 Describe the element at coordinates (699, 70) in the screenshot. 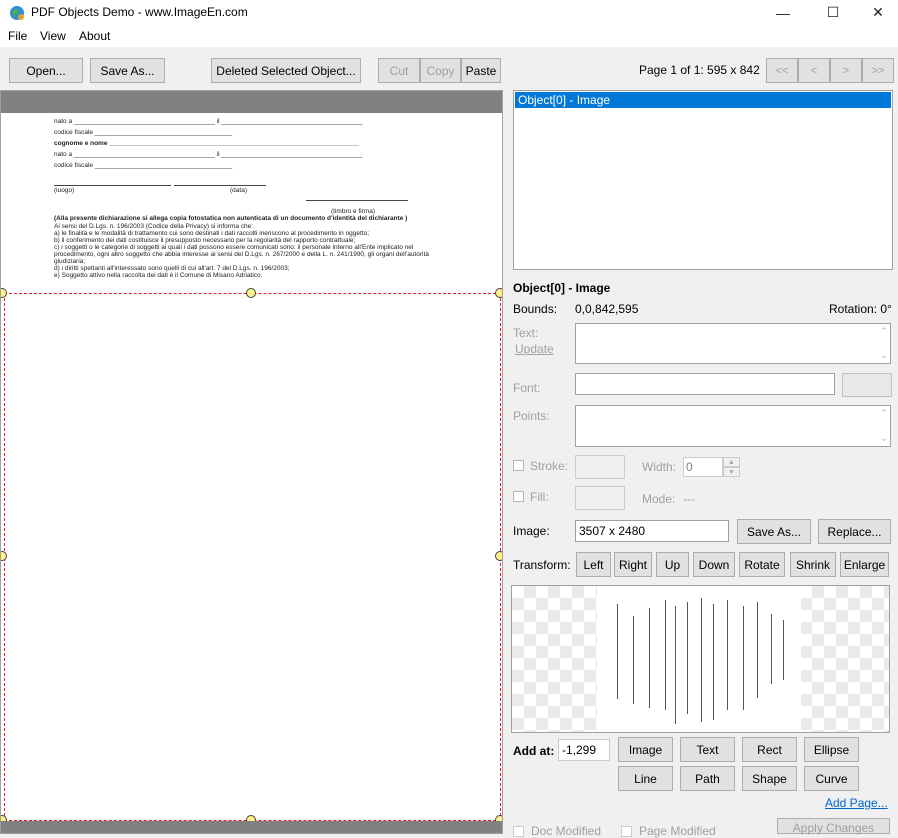

I see `page-info: Page 1 of 1: 595 x 842` at that location.